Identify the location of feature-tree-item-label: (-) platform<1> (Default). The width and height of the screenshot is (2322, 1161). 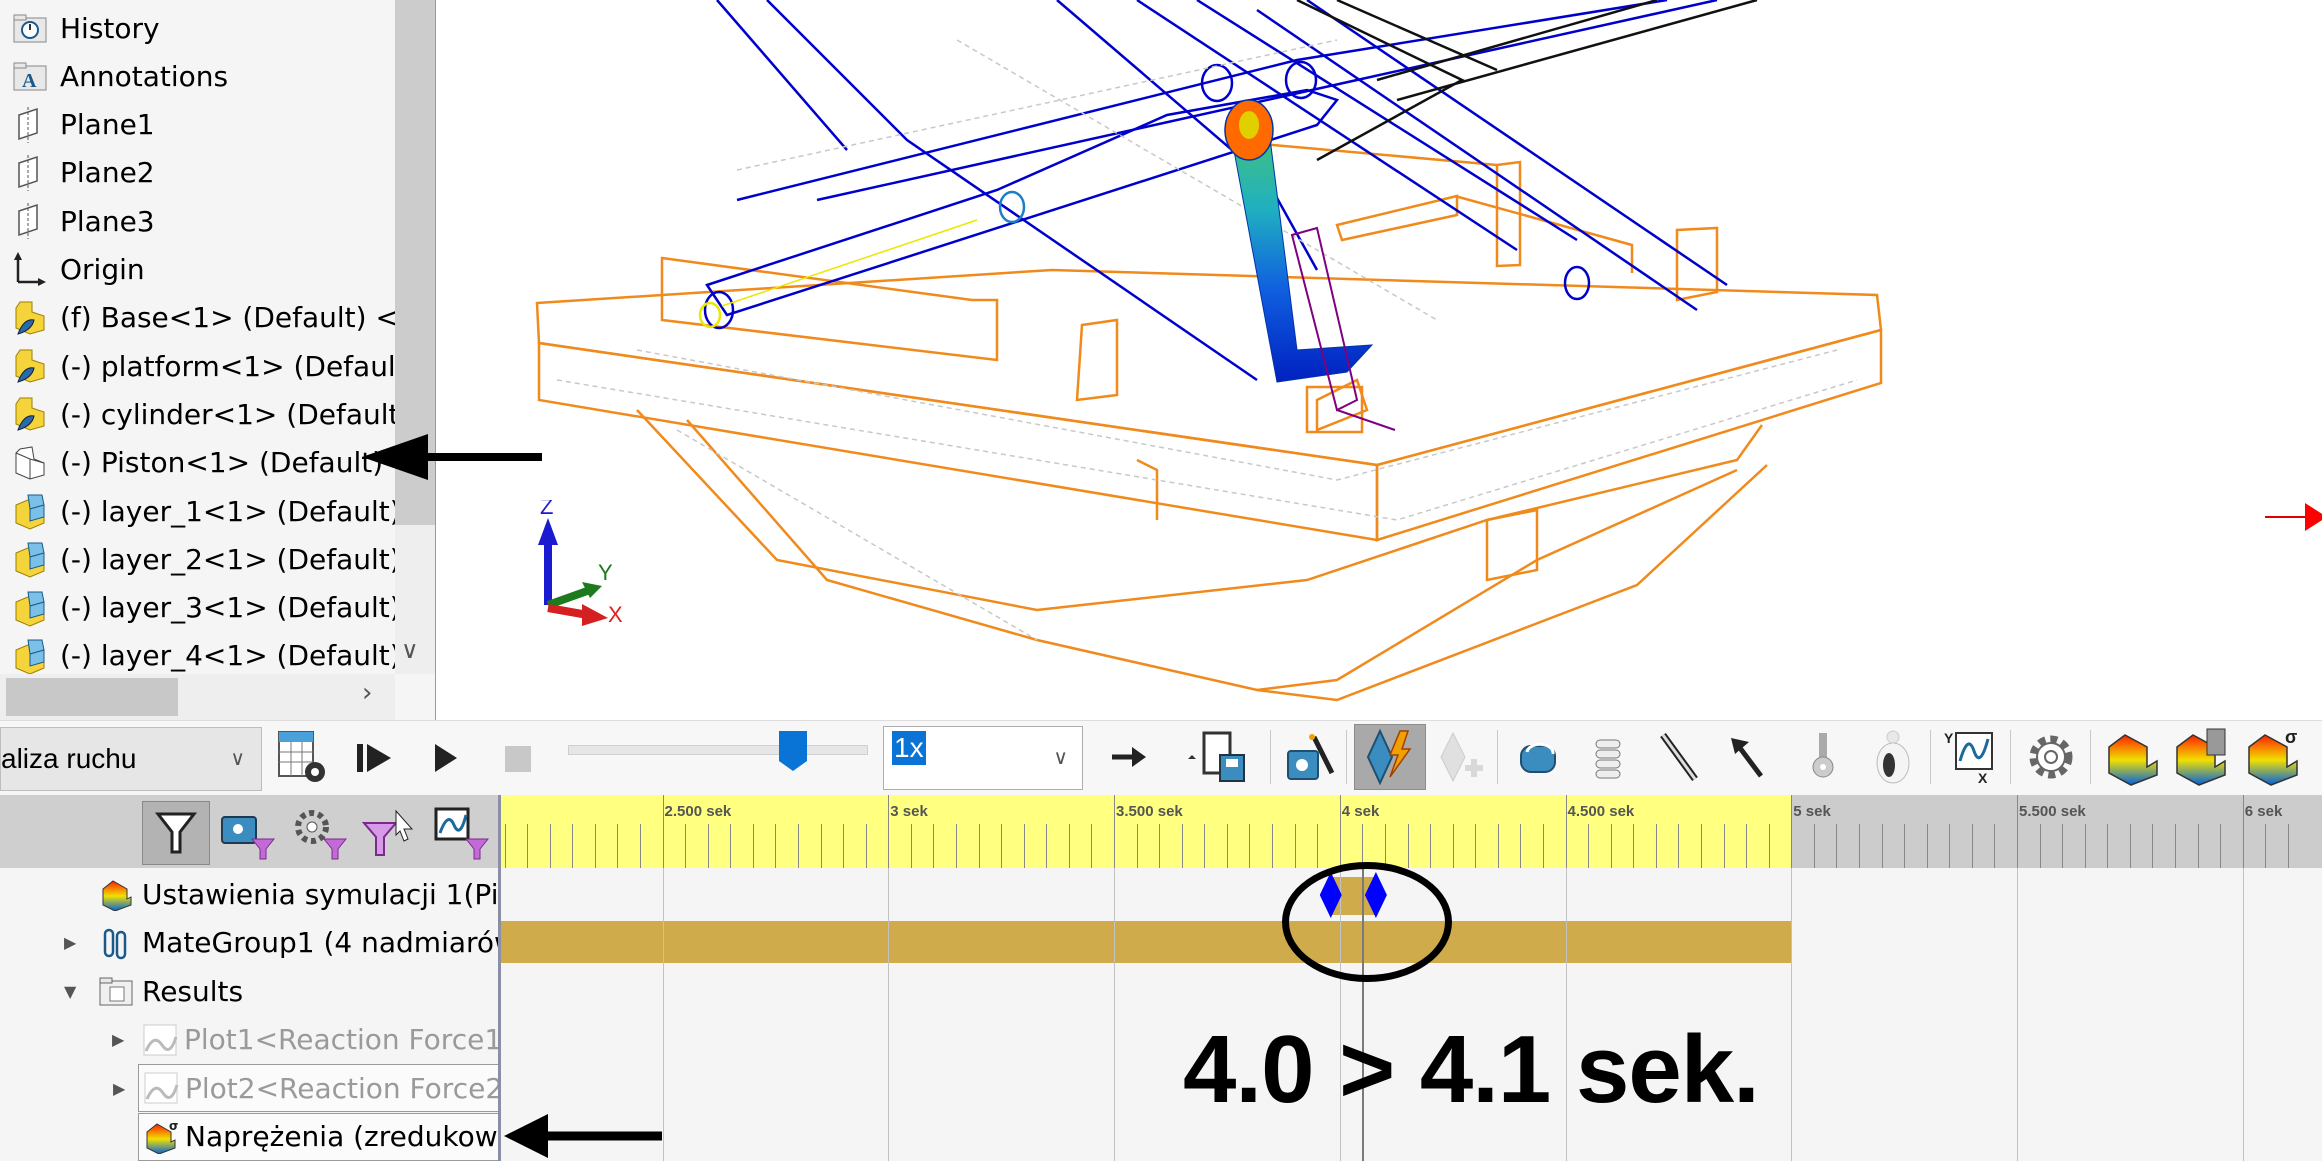
(227, 366).